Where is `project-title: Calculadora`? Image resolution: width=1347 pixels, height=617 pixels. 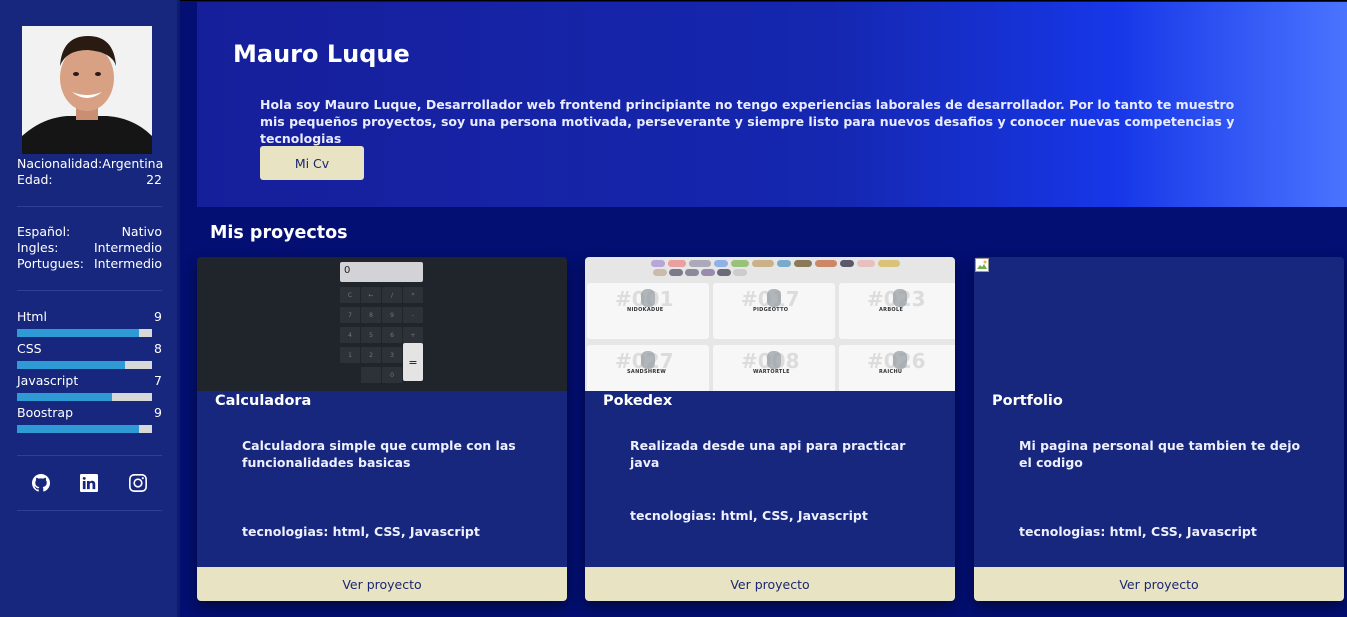 project-title: Calculadora is located at coordinates (263, 401).